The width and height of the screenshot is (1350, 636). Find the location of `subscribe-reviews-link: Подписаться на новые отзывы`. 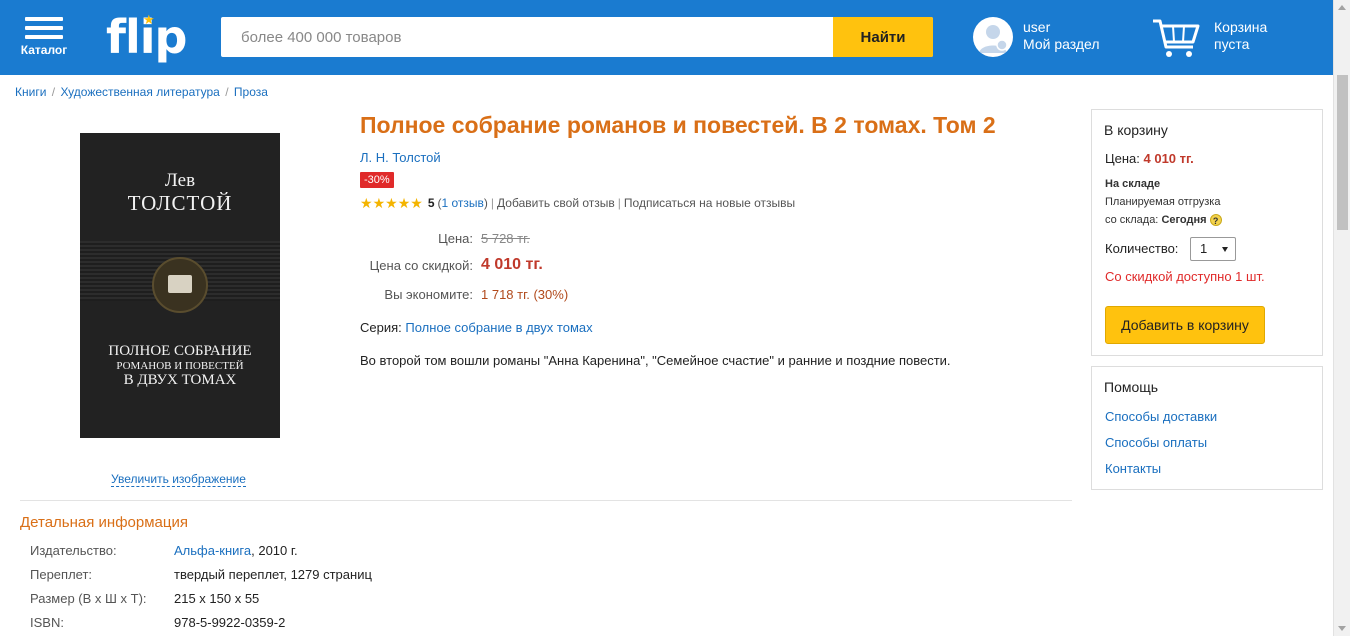

subscribe-reviews-link: Подписаться на новые отзывы is located at coordinates (709, 203).